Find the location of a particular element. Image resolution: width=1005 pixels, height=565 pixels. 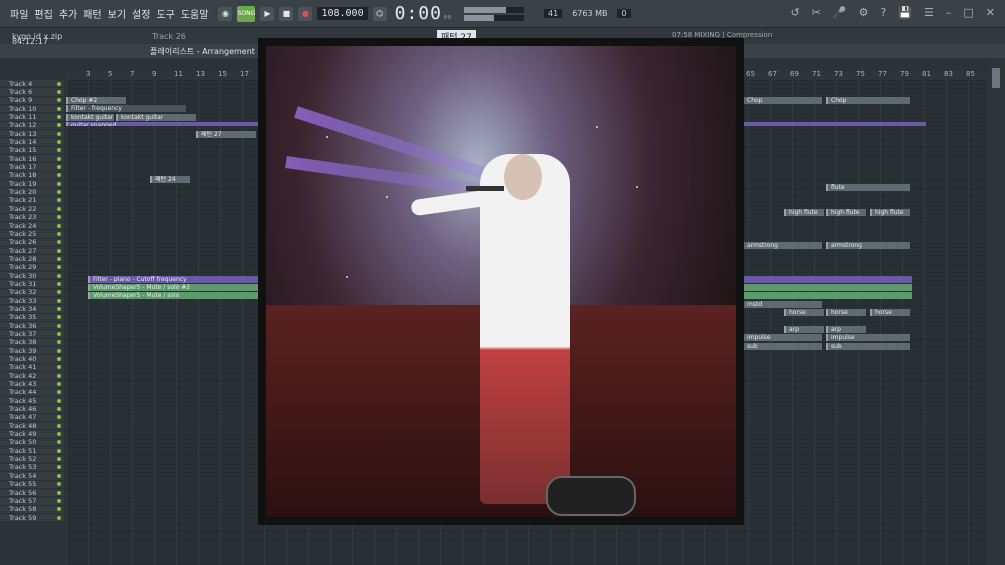

clip-kontakt-1: kontakt guitar is located at coordinates (90, 117).